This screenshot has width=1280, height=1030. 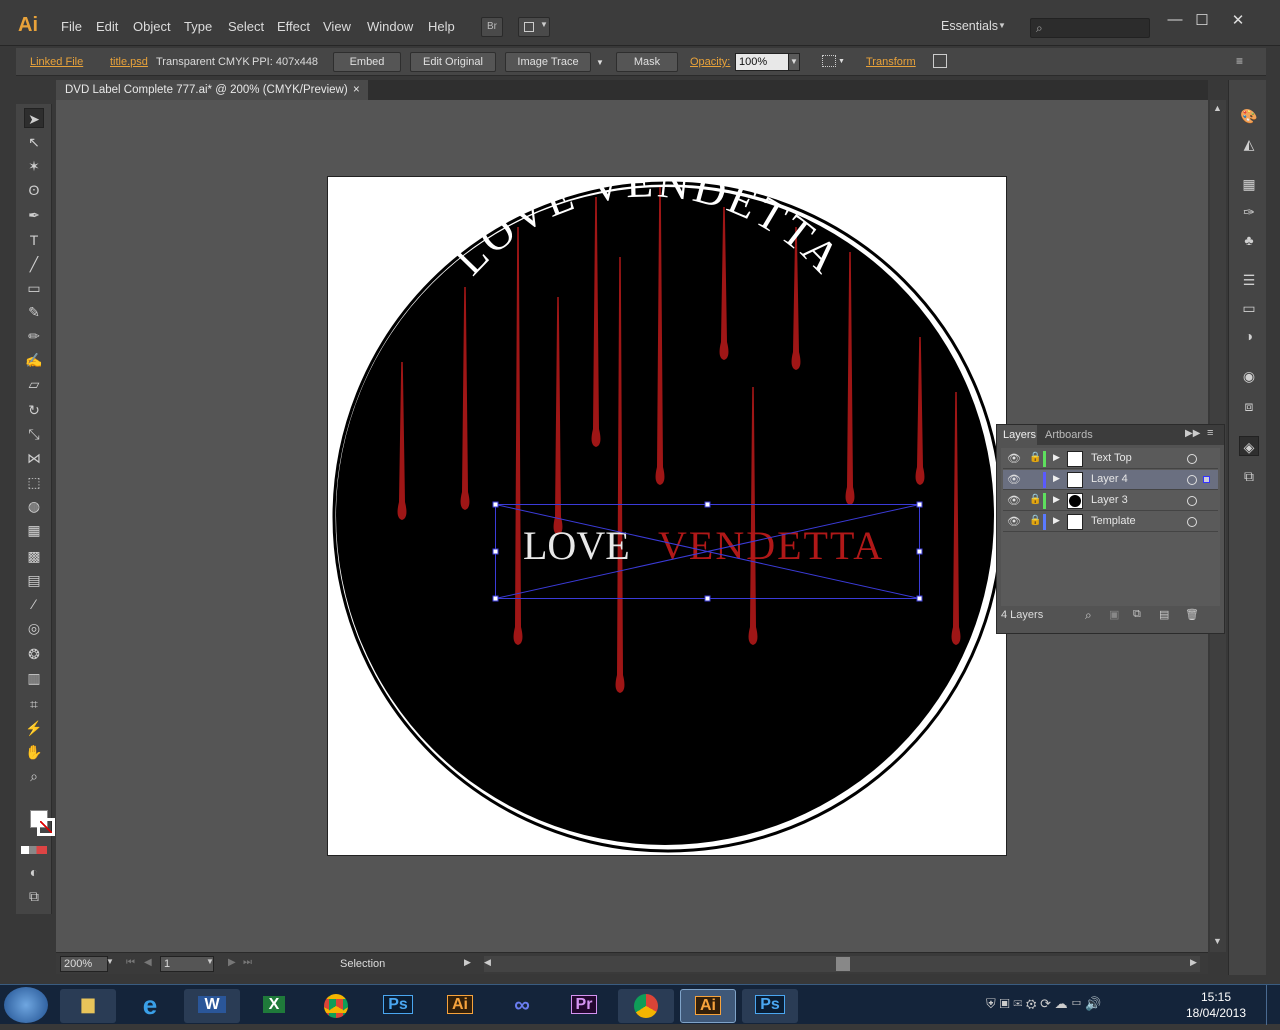 I want to click on pencil-tool-icon: ✏, so click(x=34, y=336).